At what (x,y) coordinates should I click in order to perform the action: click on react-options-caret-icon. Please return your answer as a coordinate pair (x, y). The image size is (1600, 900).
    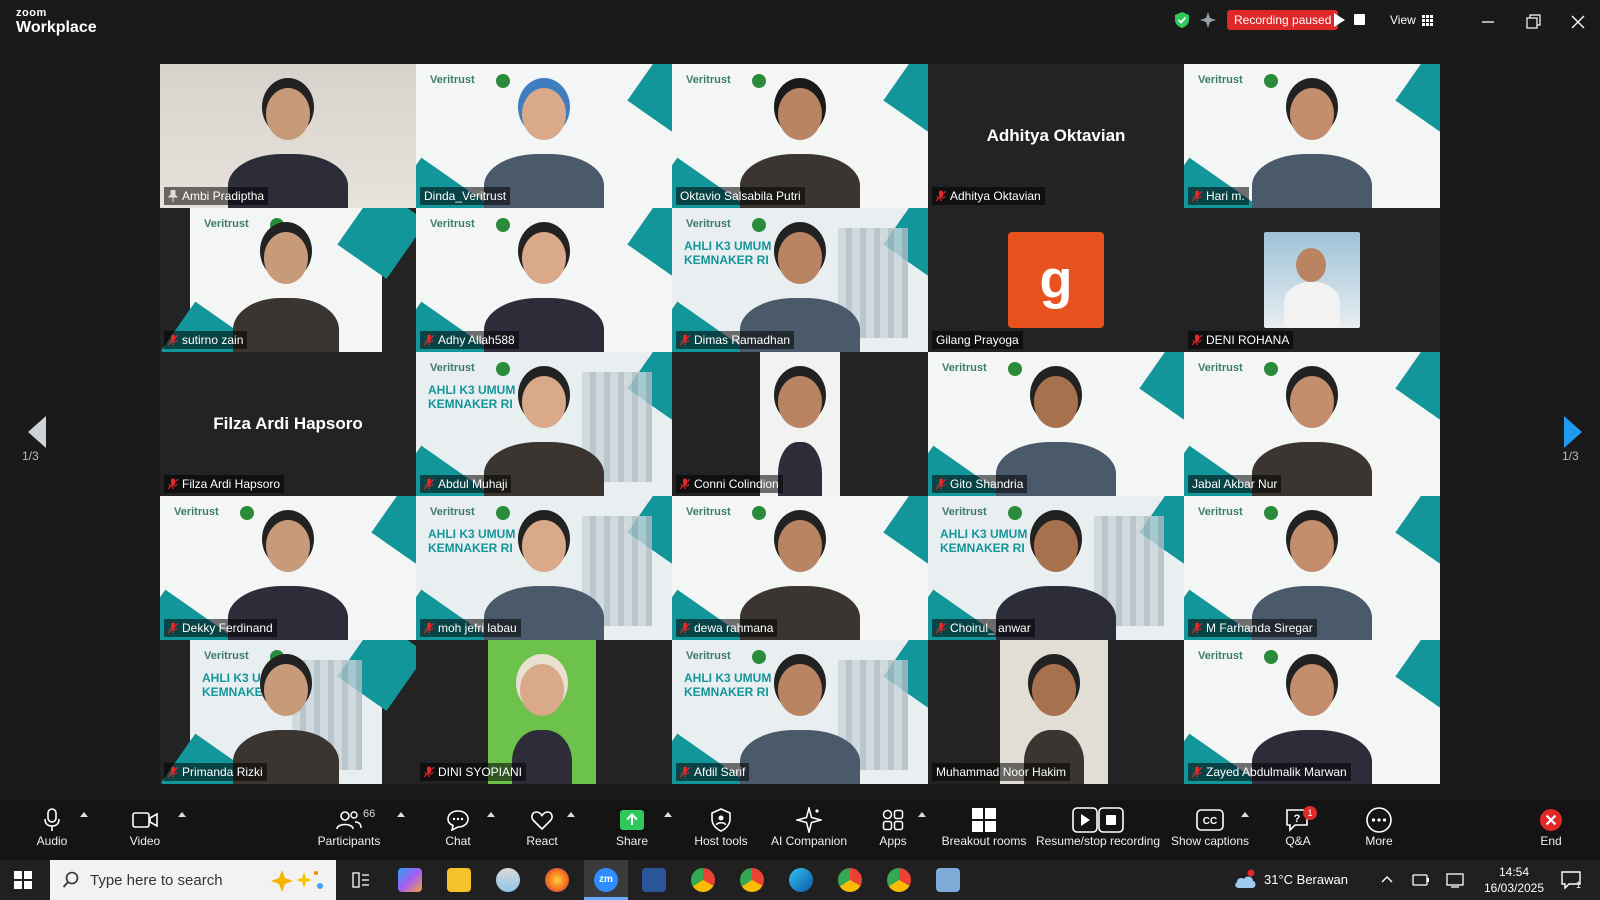
    Looking at the image, I should click on (571, 814).